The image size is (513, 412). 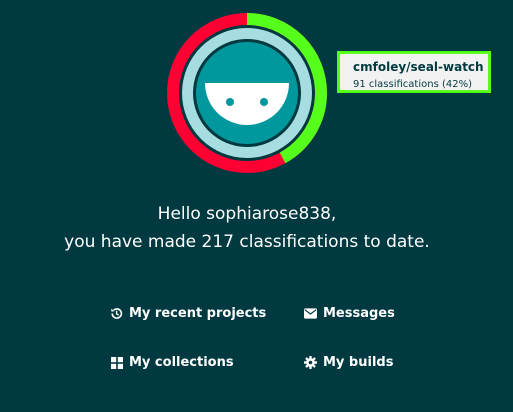 I want to click on cog-icon, so click(x=310, y=362).